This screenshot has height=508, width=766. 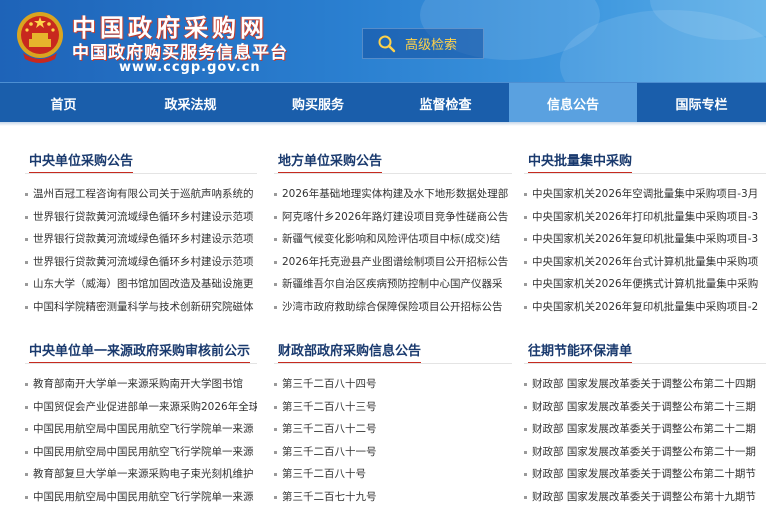 What do you see at coordinates (645, 497) in the screenshot?
I see `list-item: 财政部 国家发展改革委关于调整公布第十九期节` at bounding box center [645, 497].